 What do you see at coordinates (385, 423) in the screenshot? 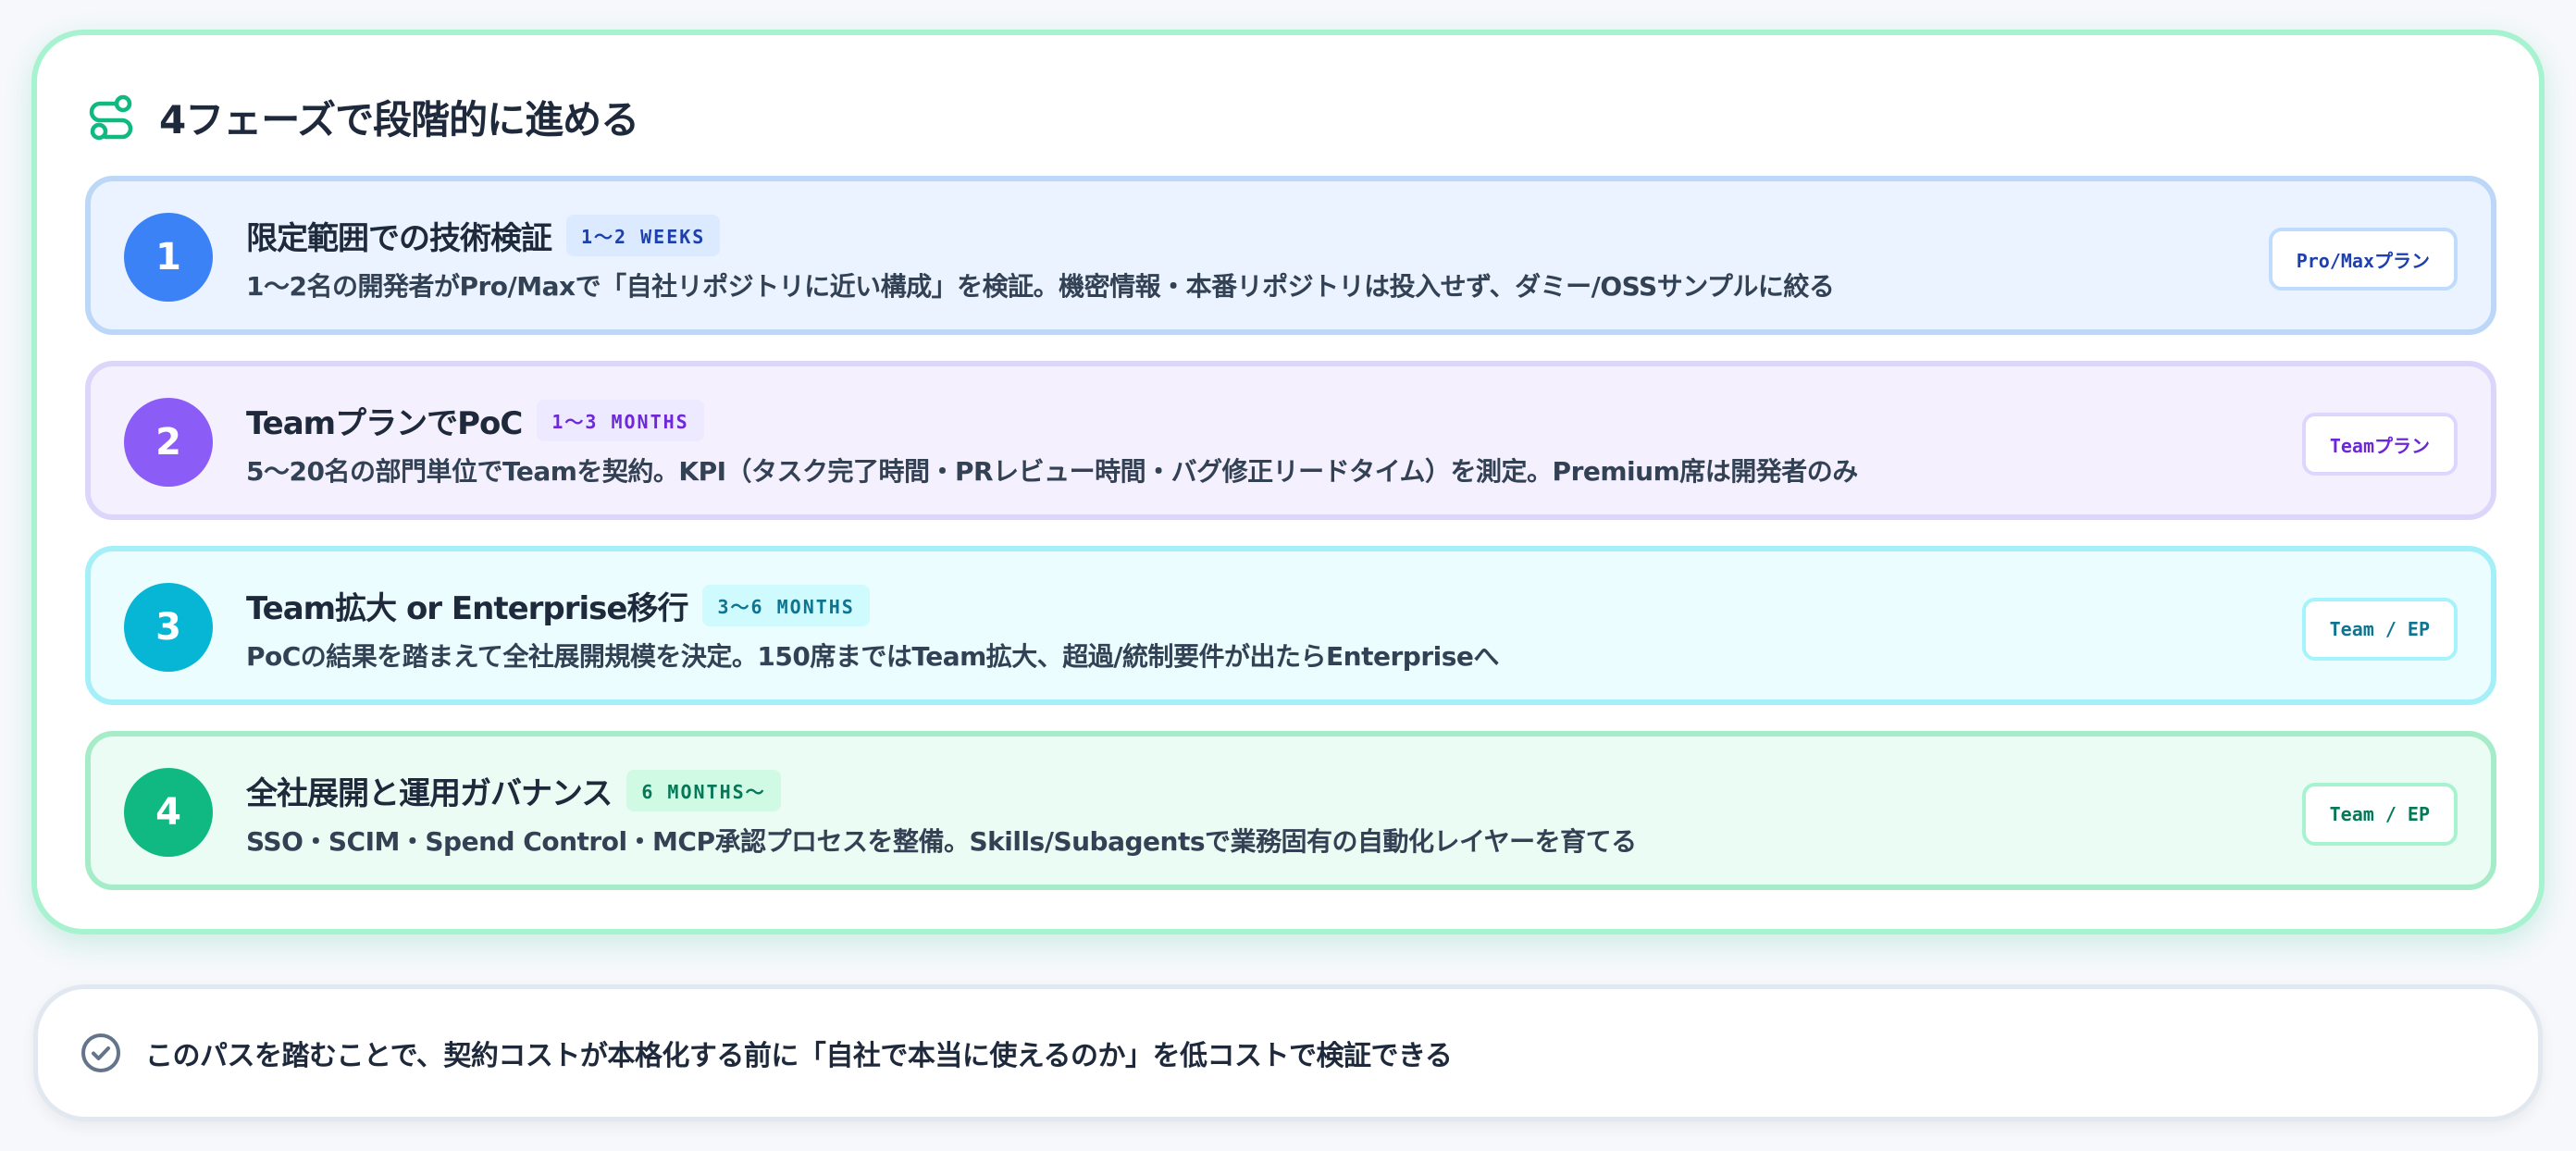
I see `phase-title: TeamプランでPoC` at bounding box center [385, 423].